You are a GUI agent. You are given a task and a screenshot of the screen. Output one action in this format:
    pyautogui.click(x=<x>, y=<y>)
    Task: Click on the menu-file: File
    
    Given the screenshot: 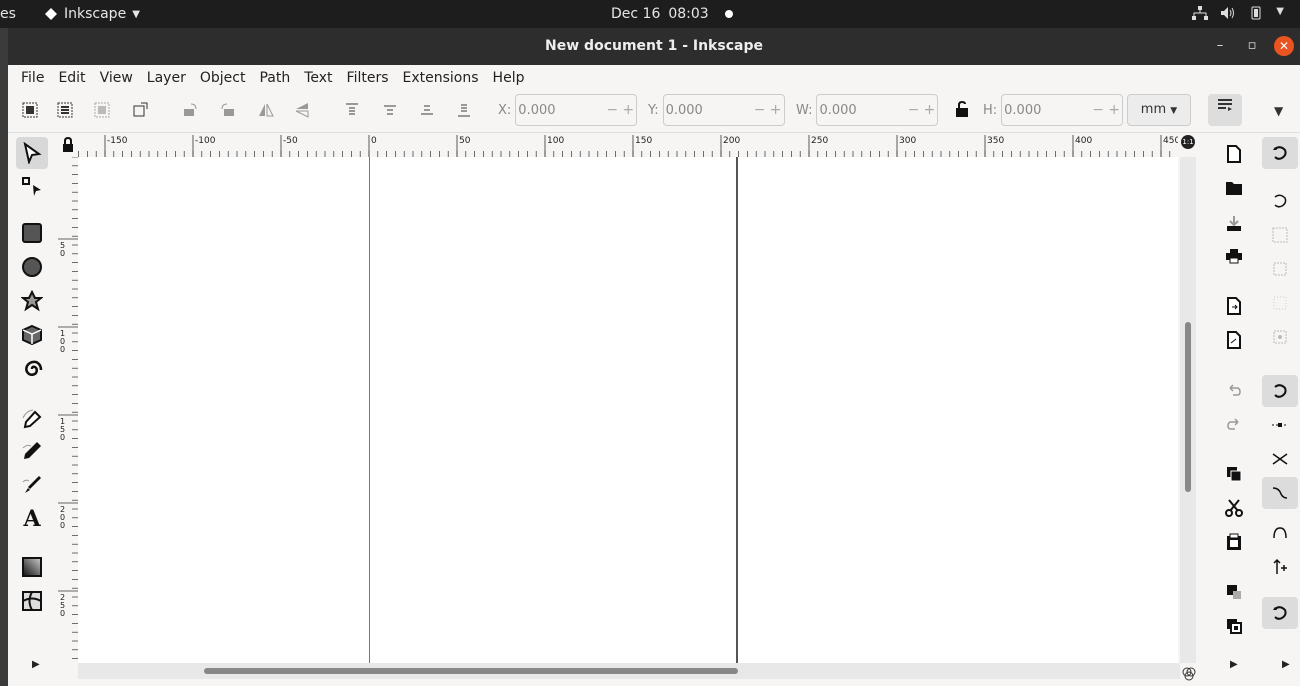 What is the action you would take?
    pyautogui.click(x=32, y=78)
    